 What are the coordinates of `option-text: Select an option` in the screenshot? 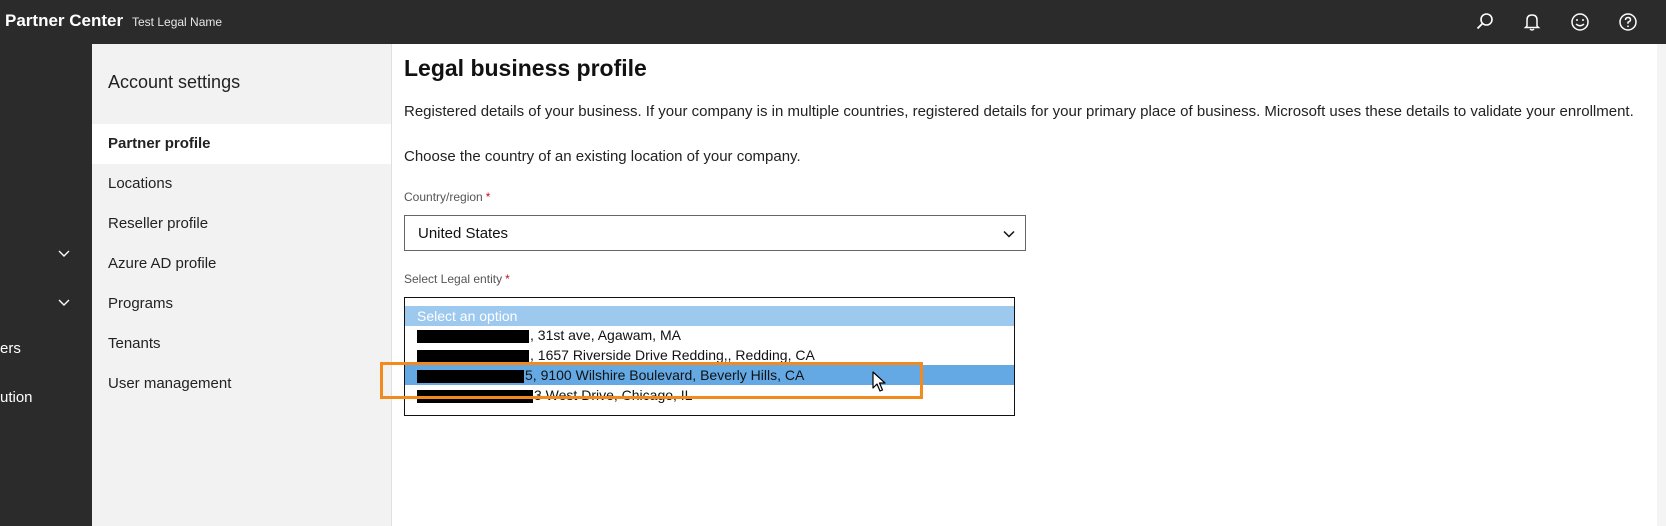 It's located at (467, 316).